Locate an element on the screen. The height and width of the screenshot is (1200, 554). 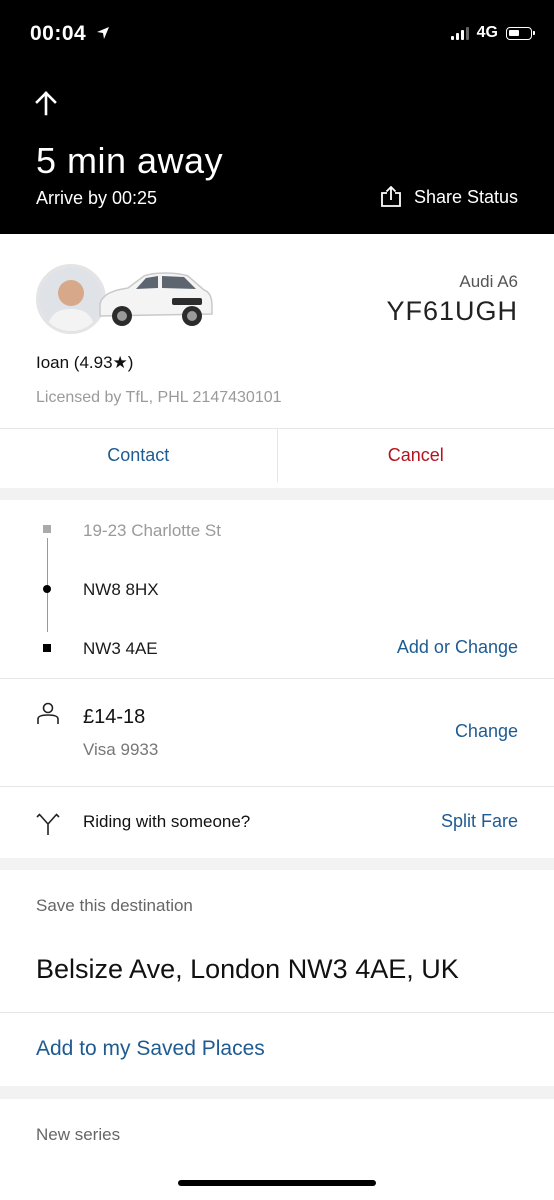
cancel-button: Cancel is located at coordinates (416, 455).